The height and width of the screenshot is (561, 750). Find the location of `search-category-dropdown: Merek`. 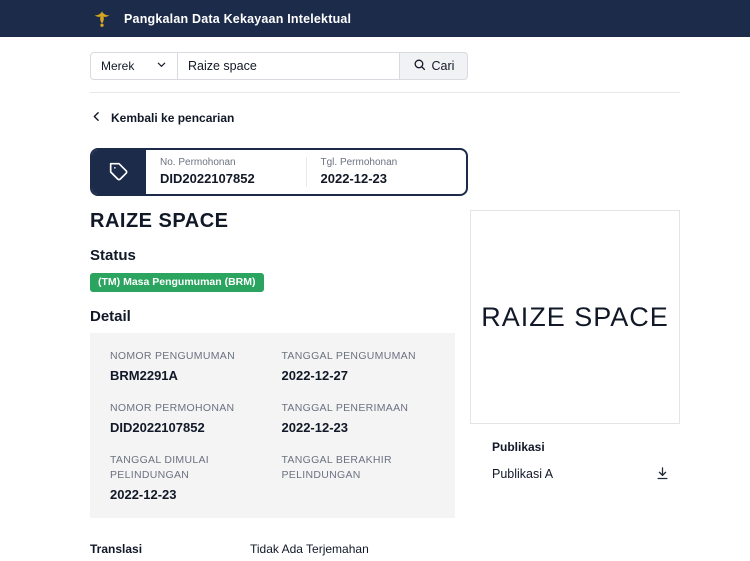

search-category-dropdown: Merek is located at coordinates (134, 66).